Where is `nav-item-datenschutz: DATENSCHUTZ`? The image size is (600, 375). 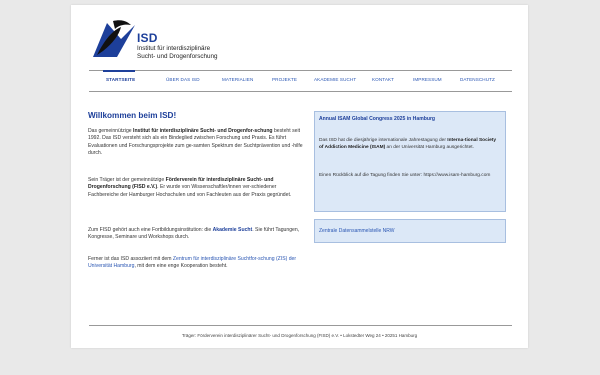 nav-item-datenschutz: DATENSCHUTZ is located at coordinates (477, 79).